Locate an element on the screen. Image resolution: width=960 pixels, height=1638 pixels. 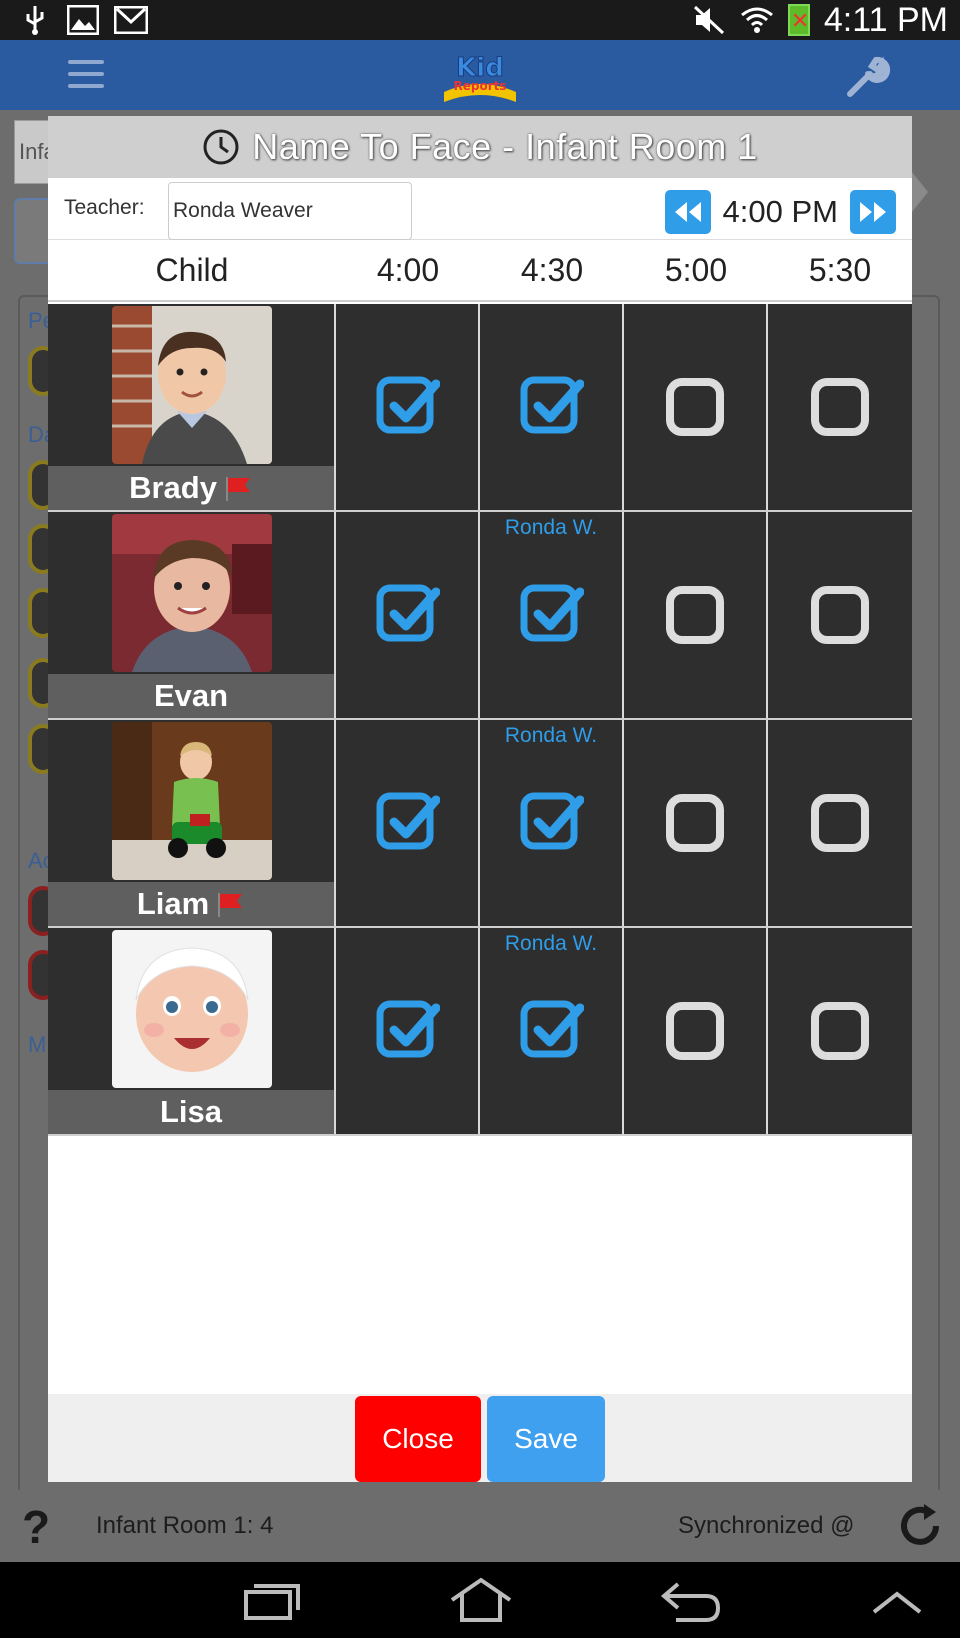
gmail-icon is located at coordinates (131, 20).